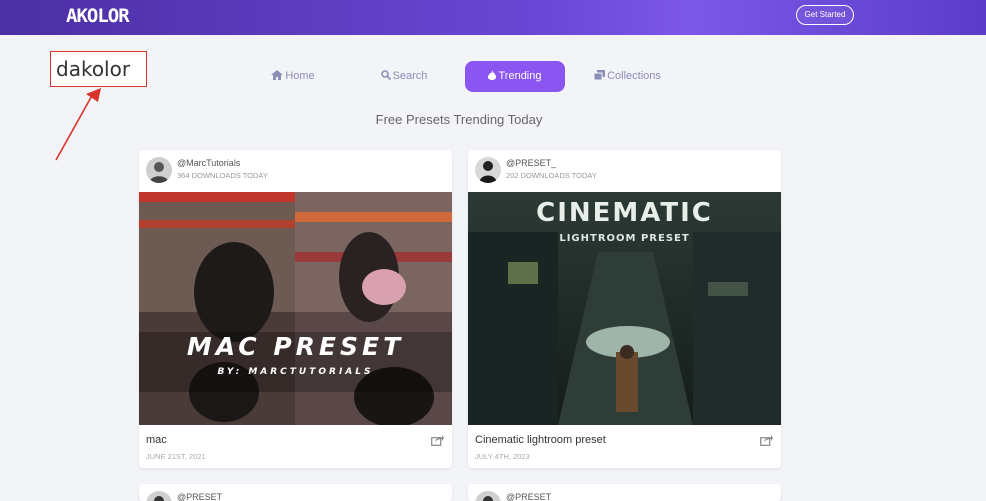 This screenshot has width=986, height=501. Describe the element at coordinates (93, 69) in the screenshot. I see `annotation-label: dakolor` at that location.